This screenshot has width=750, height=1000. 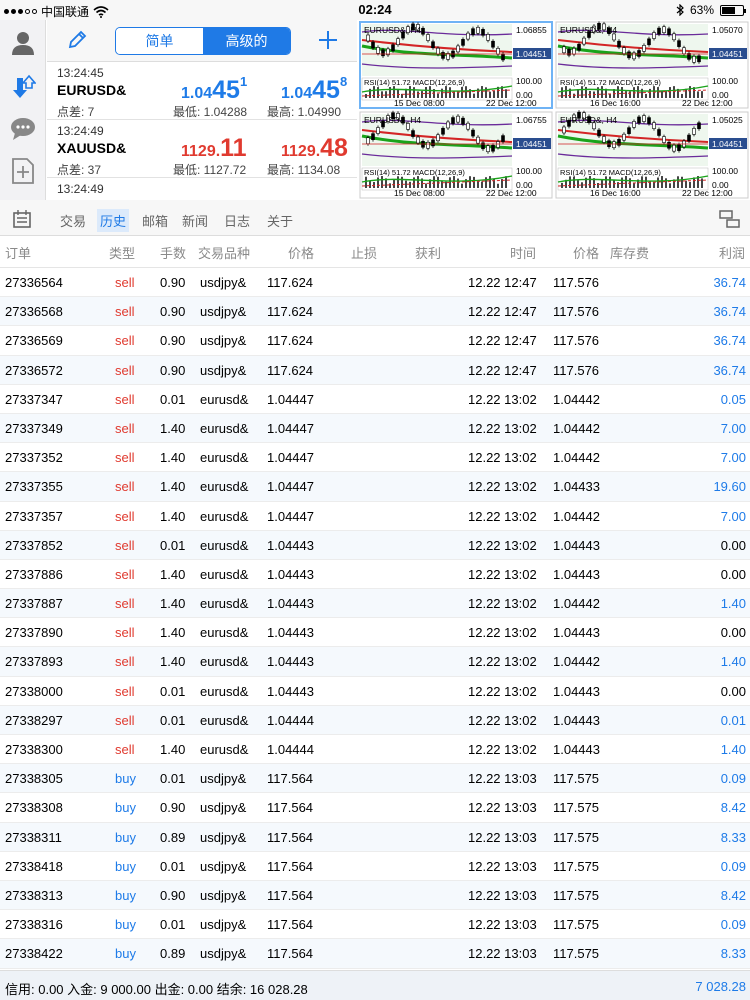 I want to click on close-price-cell: 117.576, so click(x=576, y=370).